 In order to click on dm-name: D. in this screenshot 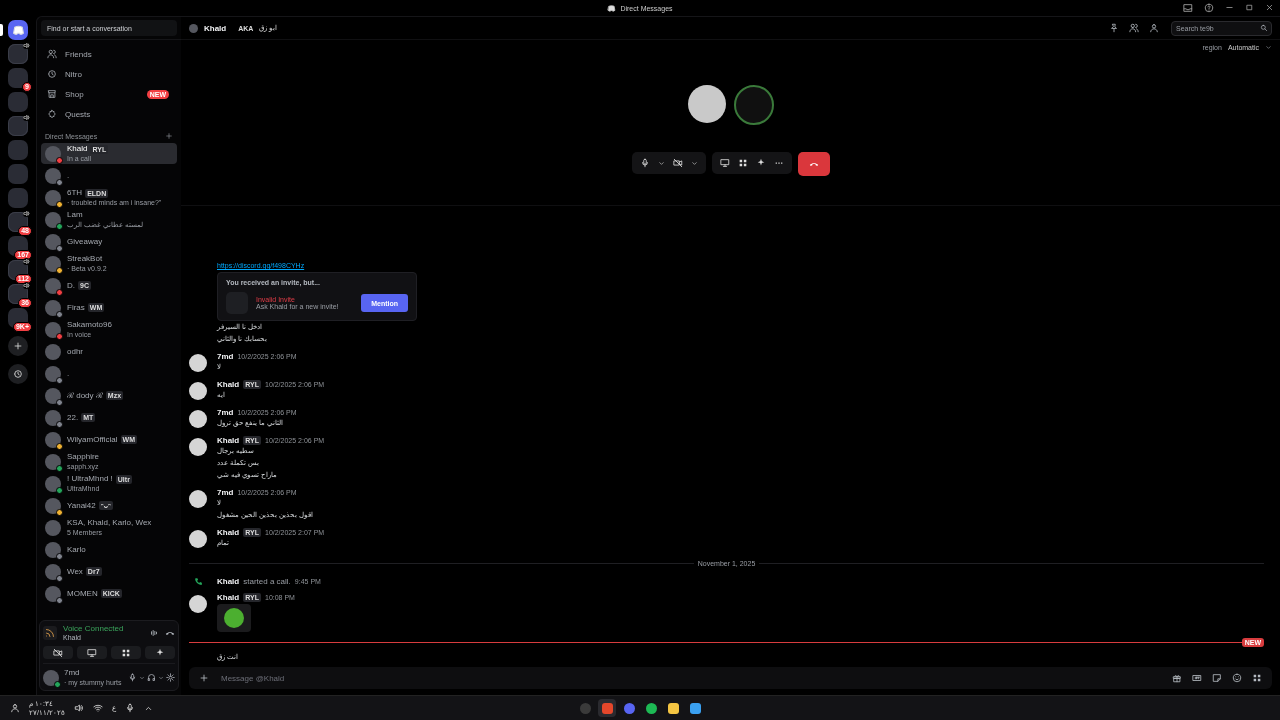, I will do `click(71, 285)`.